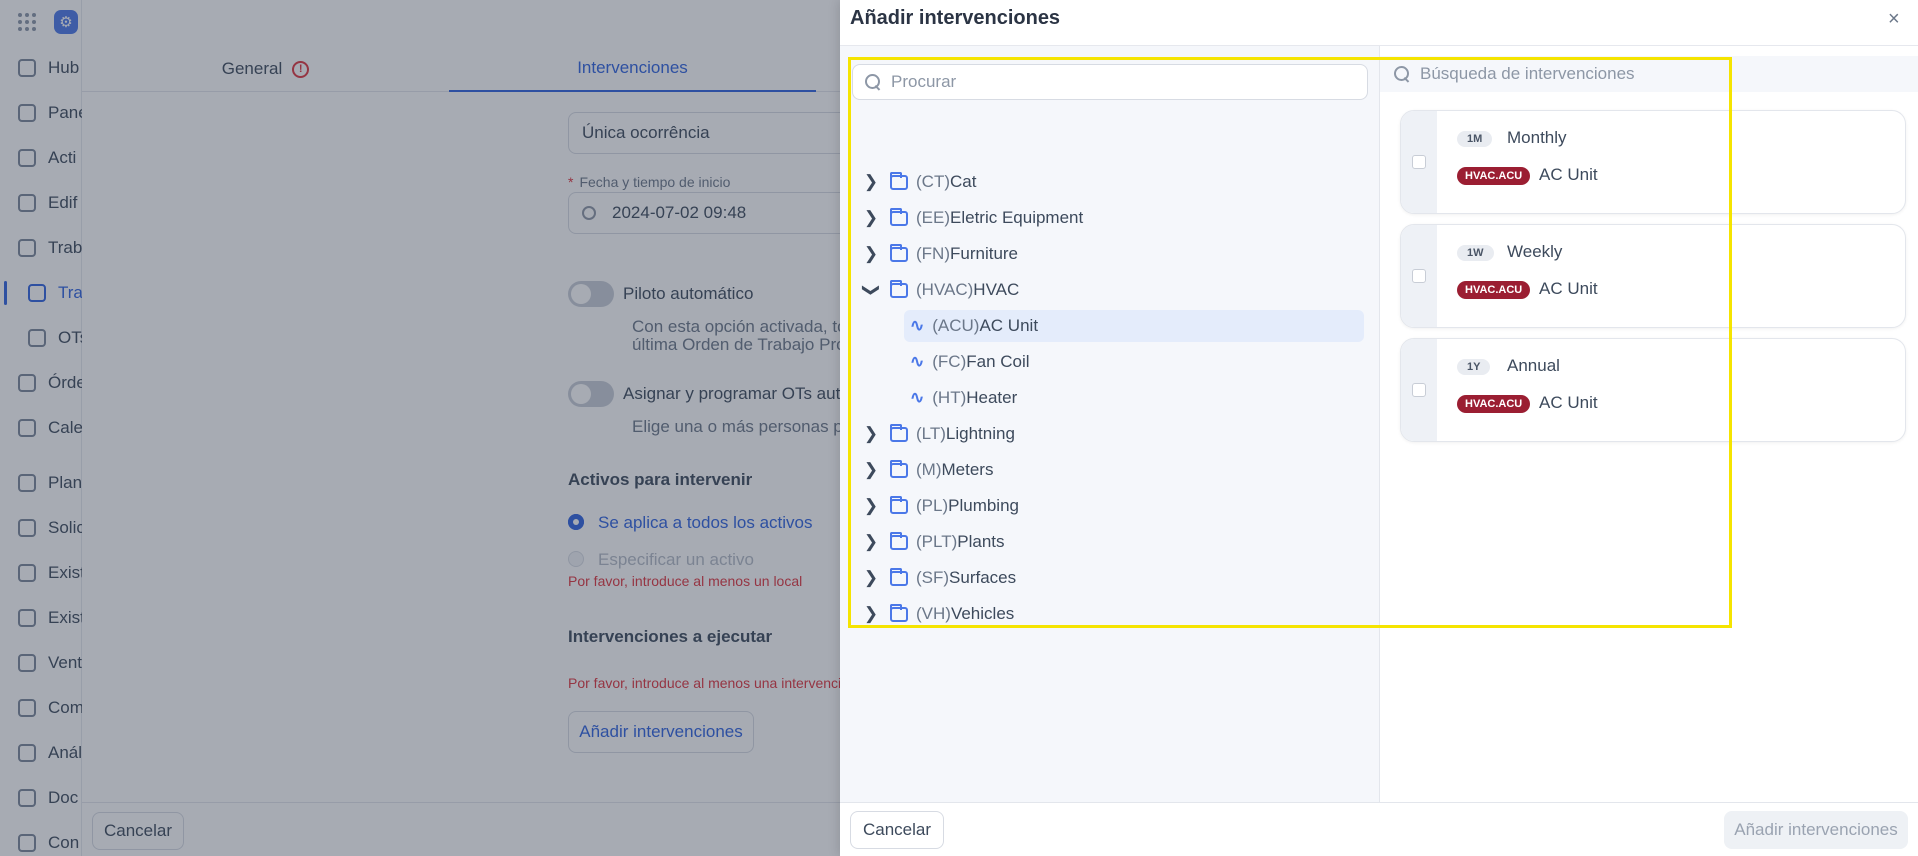 The width and height of the screenshot is (1918, 856). What do you see at coordinates (998, 361) in the screenshot?
I see `tree-item-label: Fan Coil` at bounding box center [998, 361].